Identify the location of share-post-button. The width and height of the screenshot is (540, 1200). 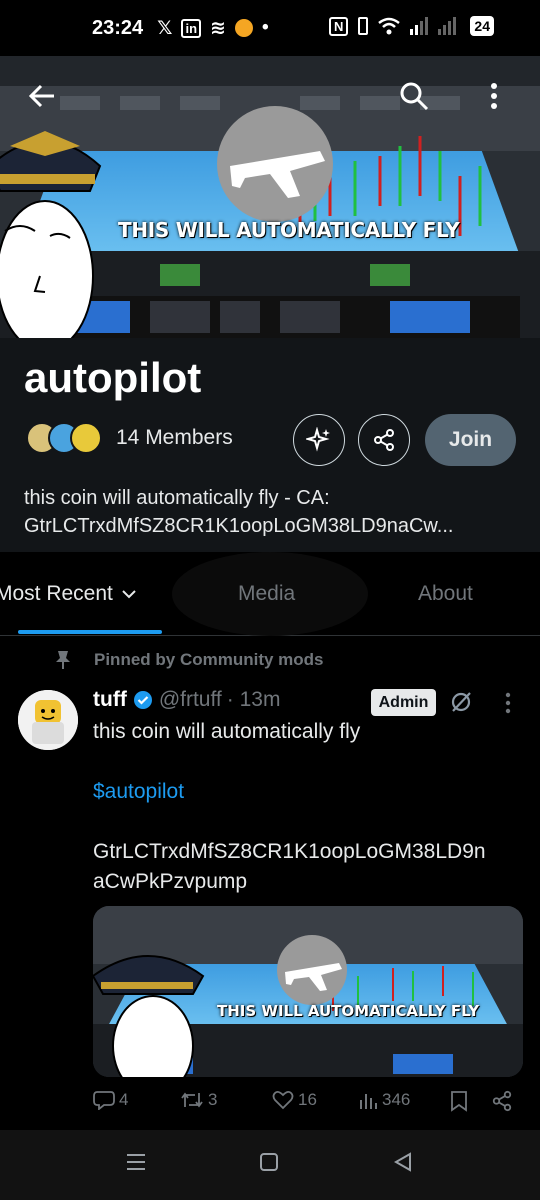
(504, 1101).